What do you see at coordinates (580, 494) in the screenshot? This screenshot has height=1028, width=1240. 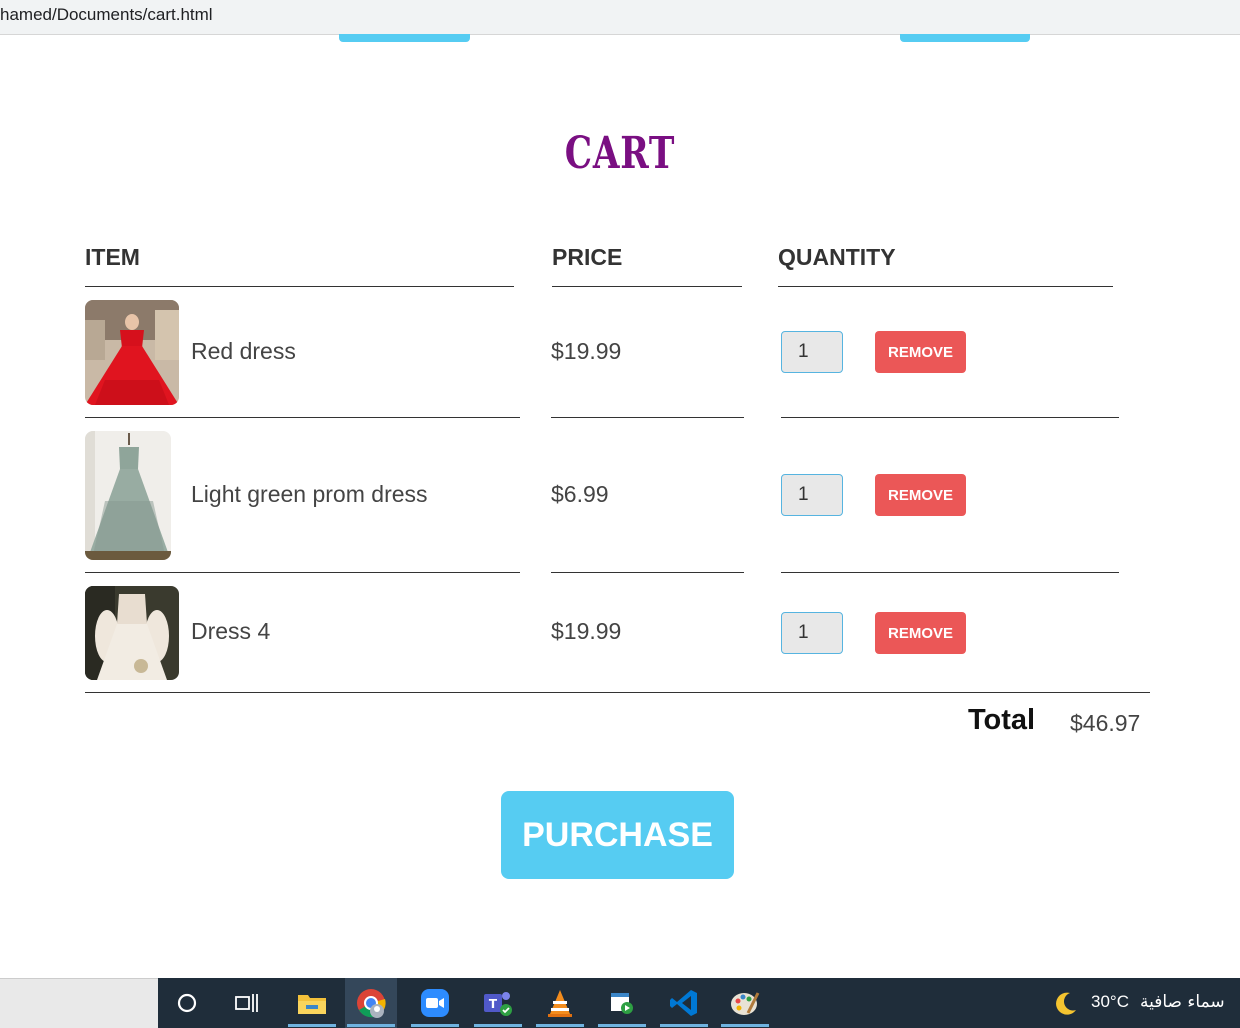 I see `item-price: $6.99` at bounding box center [580, 494].